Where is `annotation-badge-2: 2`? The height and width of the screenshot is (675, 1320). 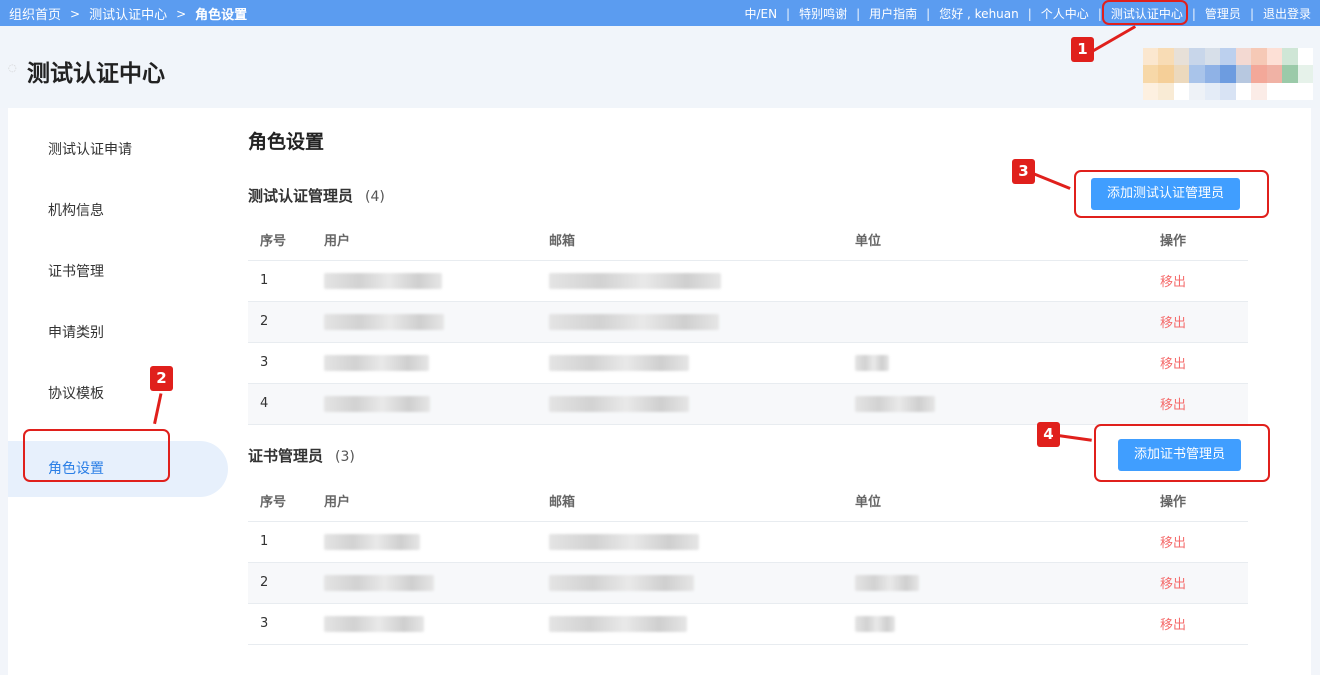
annotation-badge-2: 2 is located at coordinates (161, 378).